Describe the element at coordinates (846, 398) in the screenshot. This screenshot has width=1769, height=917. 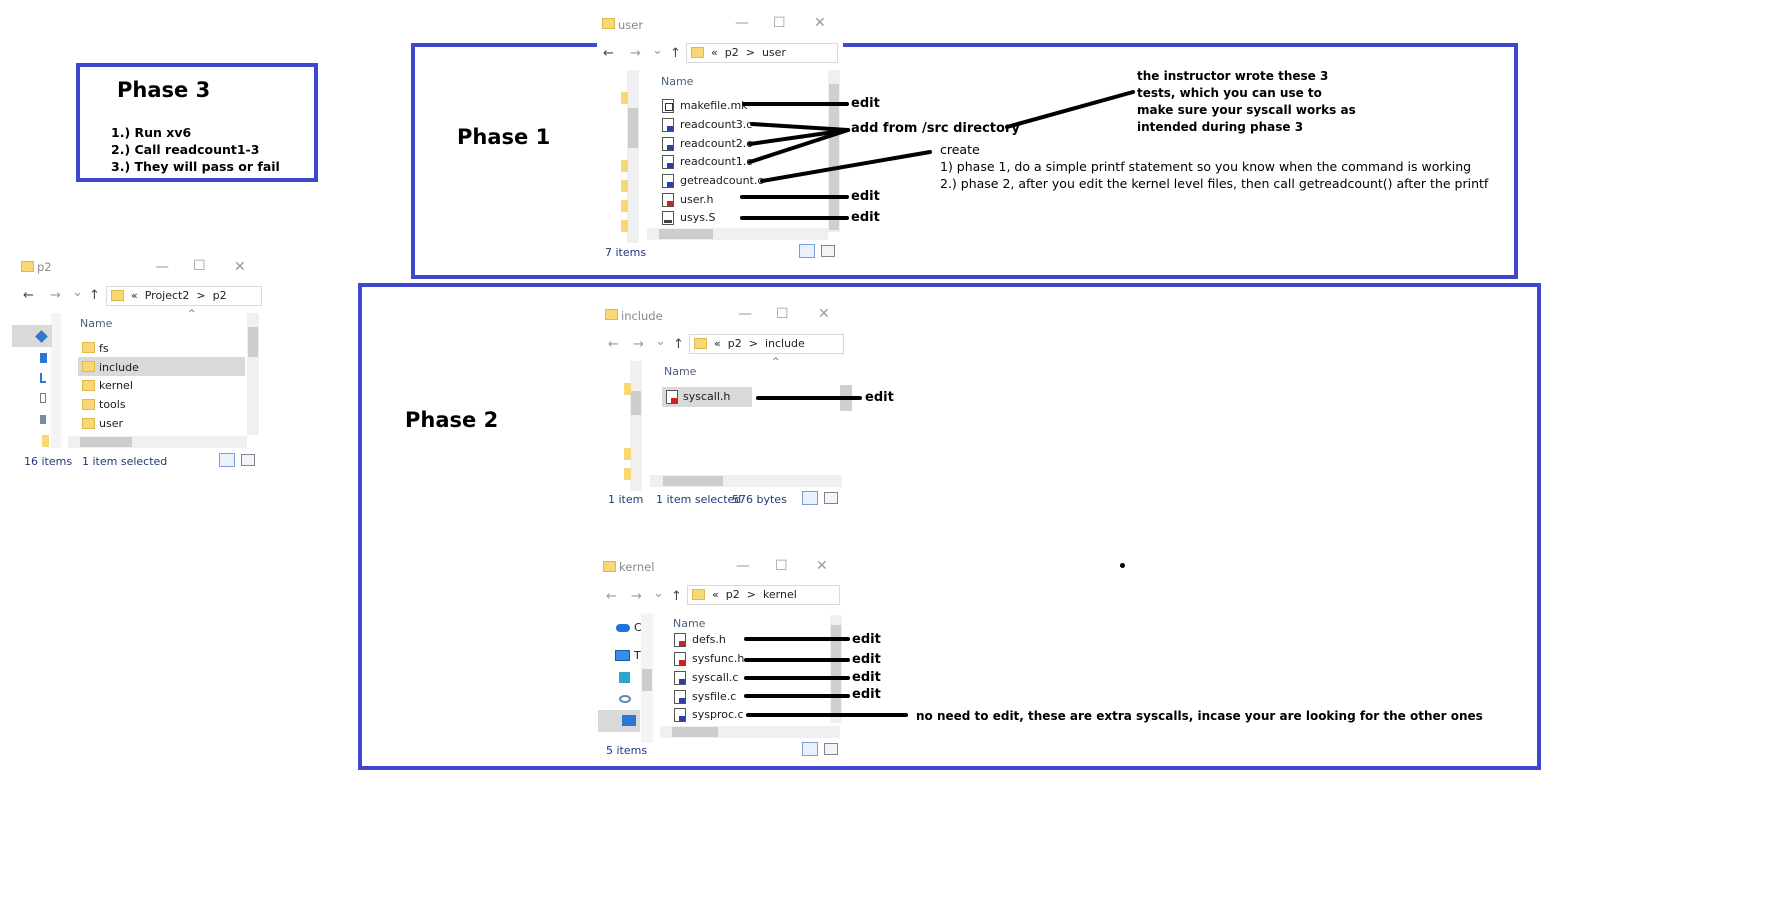
I see `vertical-scrollbar` at that location.